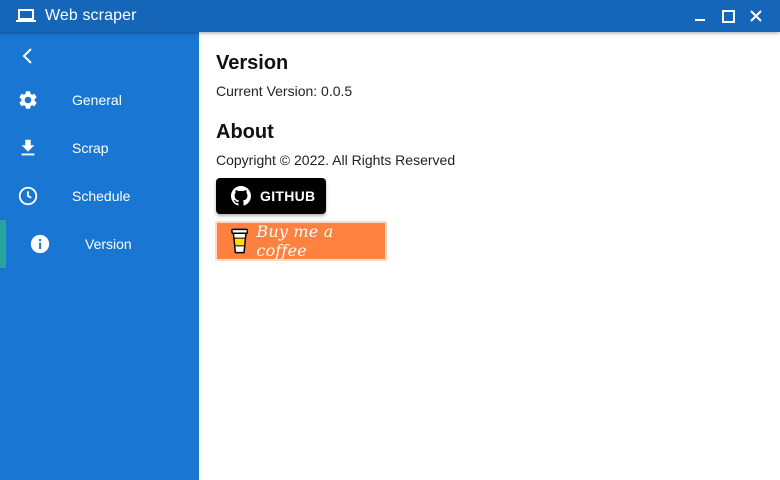  I want to click on chevron-left-icon, so click(27, 56).